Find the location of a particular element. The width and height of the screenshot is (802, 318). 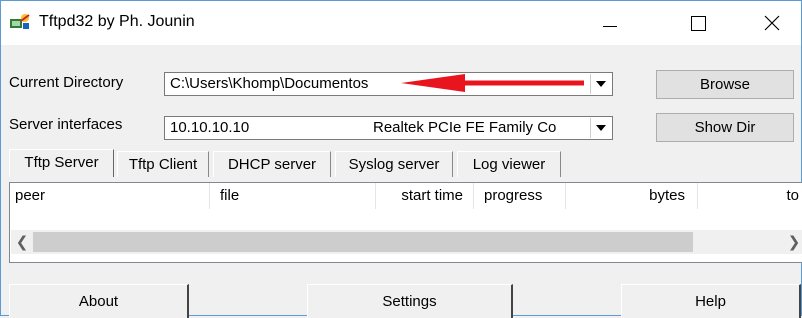

column-header-to: to is located at coordinates (750, 196).